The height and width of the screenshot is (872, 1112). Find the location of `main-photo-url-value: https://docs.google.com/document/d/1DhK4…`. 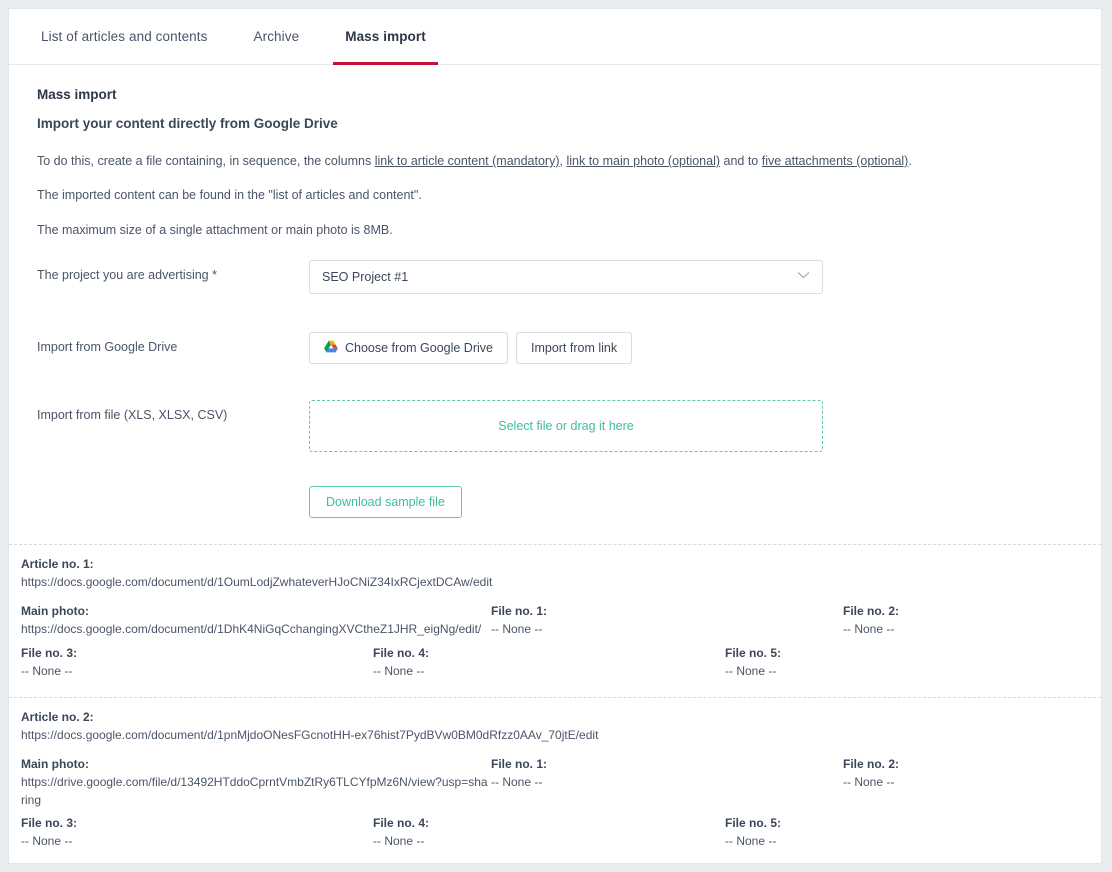

main-photo-url-value: https://docs.google.com/document/d/1DhK4… is located at coordinates (251, 629).